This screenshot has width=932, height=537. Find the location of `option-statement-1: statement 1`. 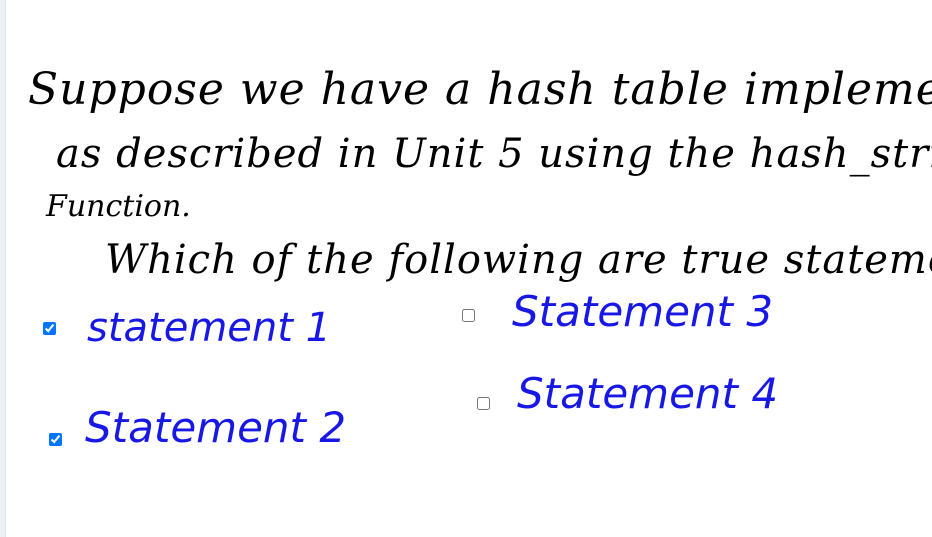

option-statement-1: statement 1 is located at coordinates (187, 328).